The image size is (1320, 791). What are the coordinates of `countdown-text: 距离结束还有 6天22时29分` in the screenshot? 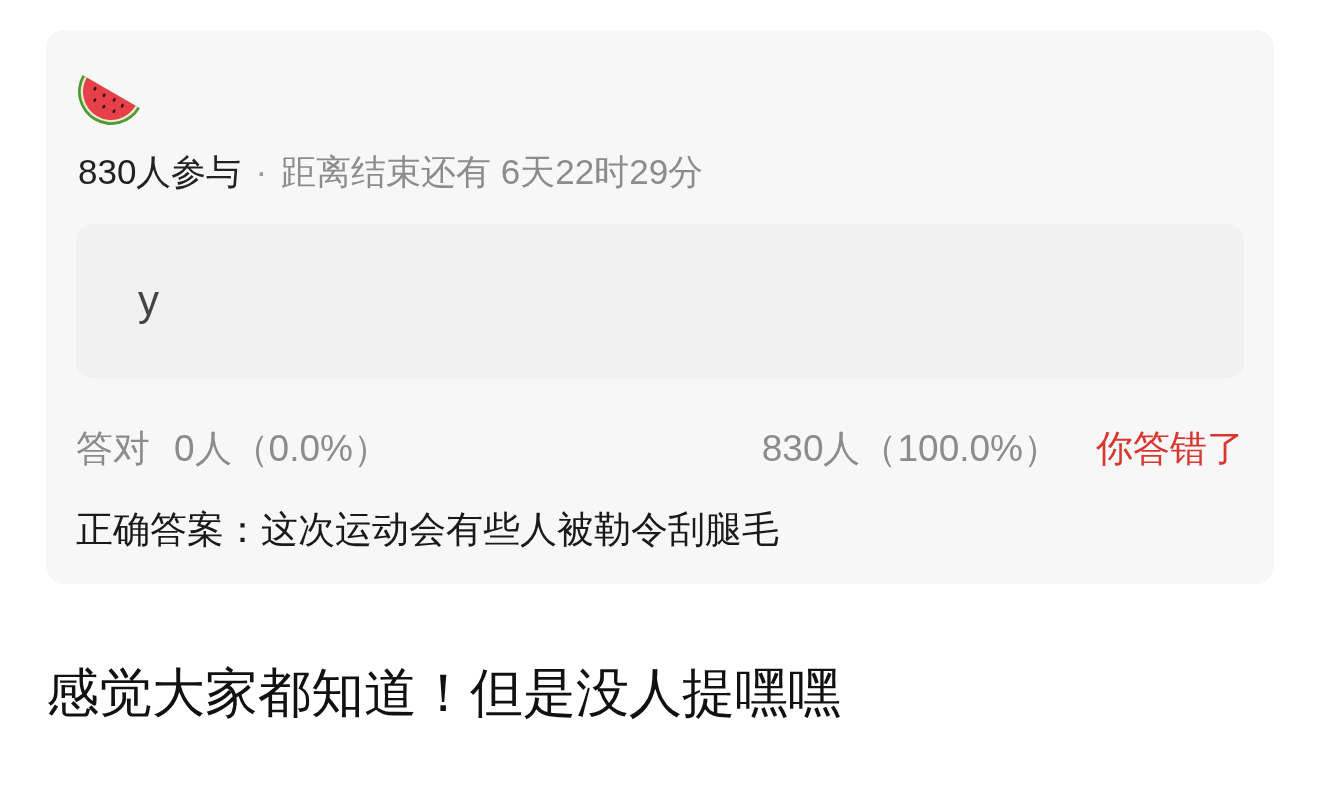 It's located at (492, 172).